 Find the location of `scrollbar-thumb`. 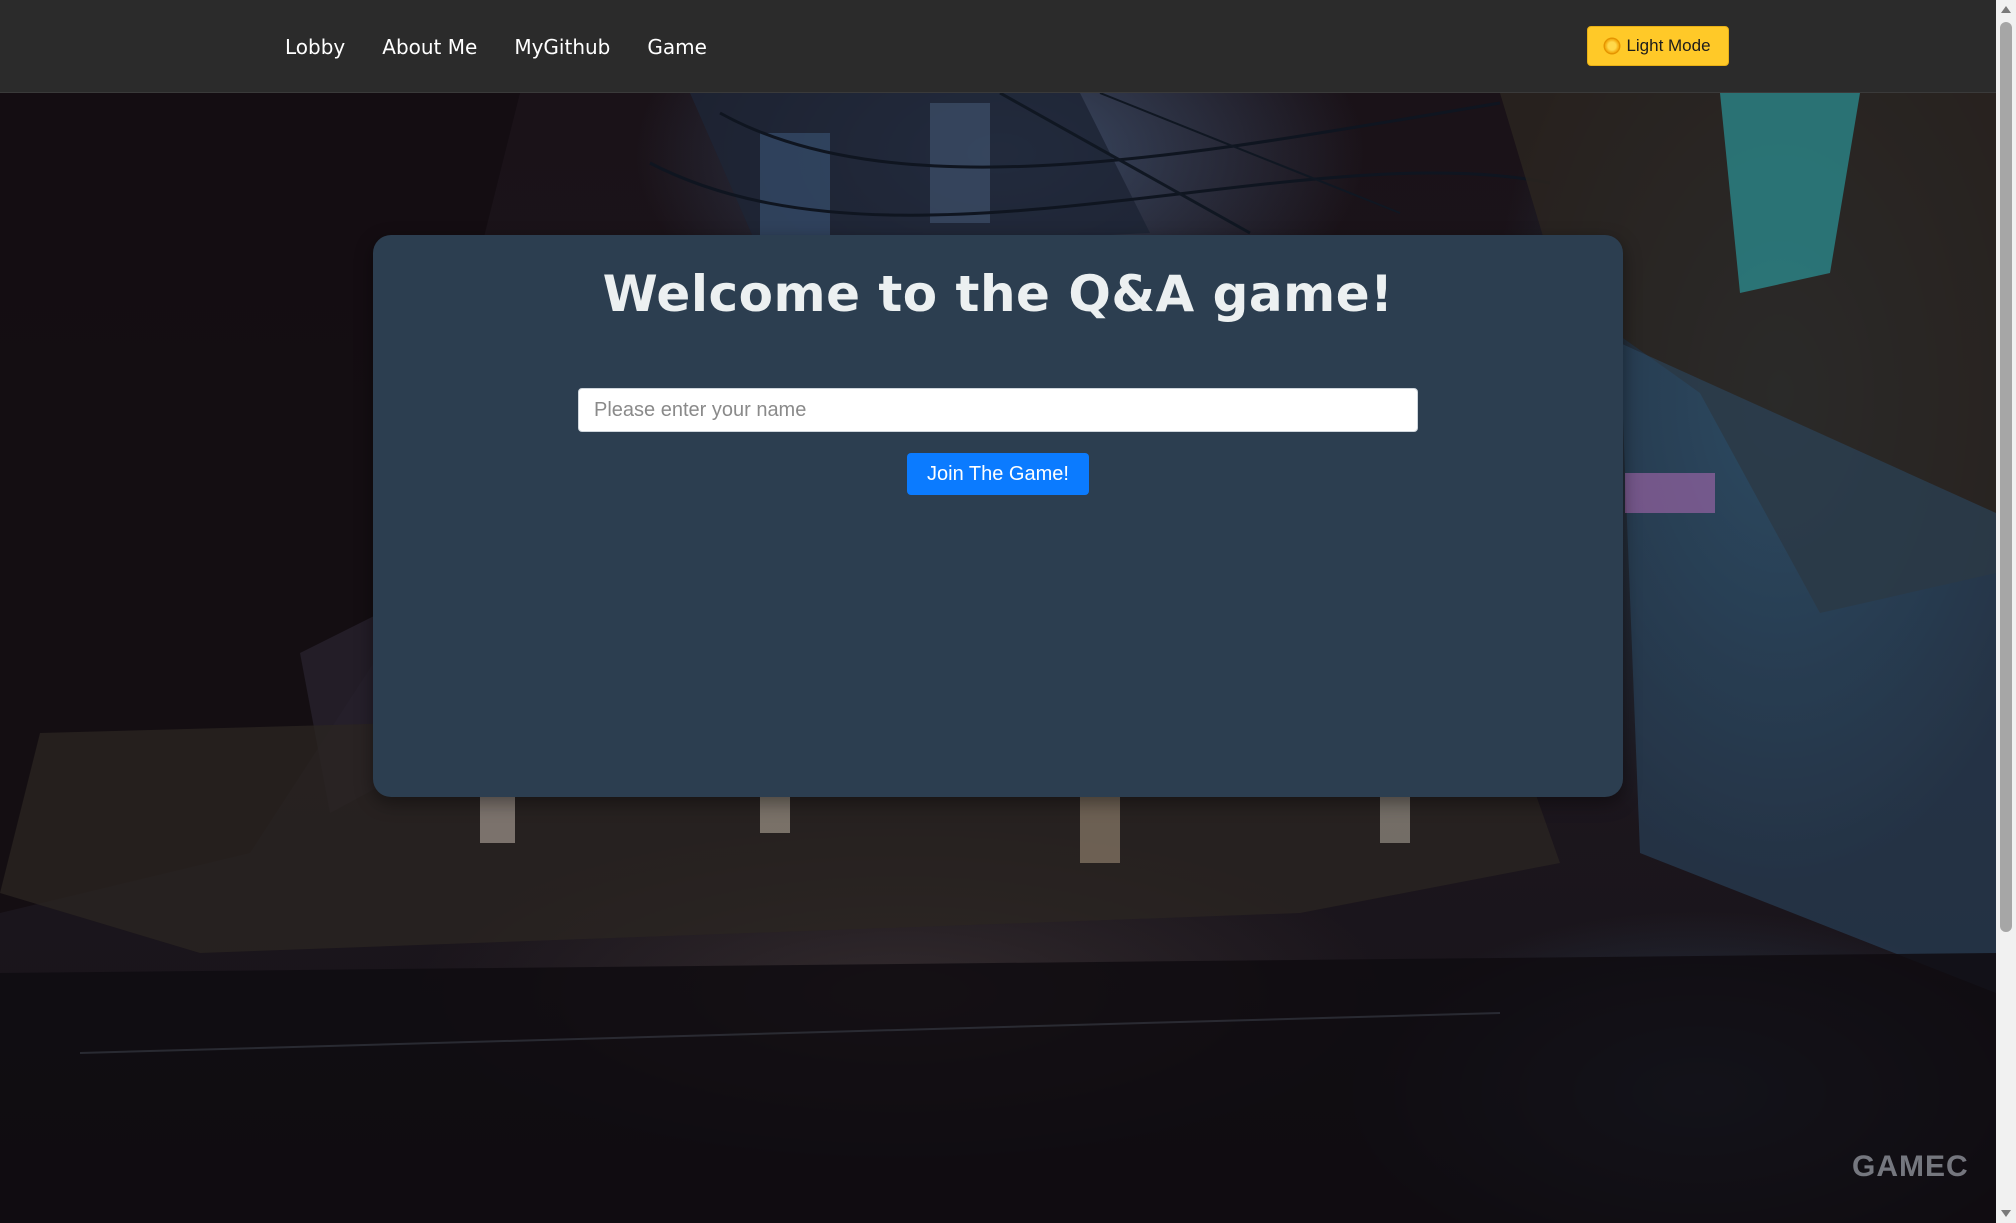

scrollbar-thumb is located at coordinates (2006, 477).